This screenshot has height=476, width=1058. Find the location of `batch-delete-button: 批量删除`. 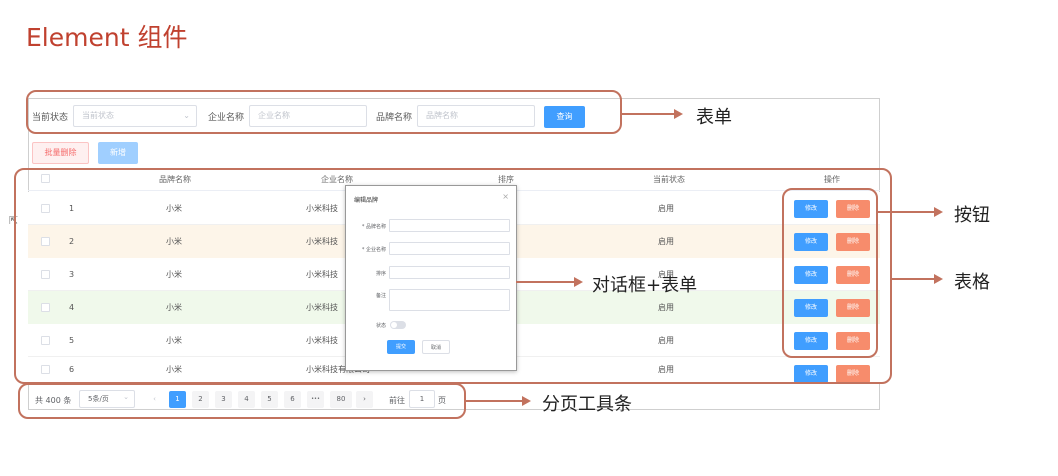

batch-delete-button: 批量删除 is located at coordinates (60, 153).